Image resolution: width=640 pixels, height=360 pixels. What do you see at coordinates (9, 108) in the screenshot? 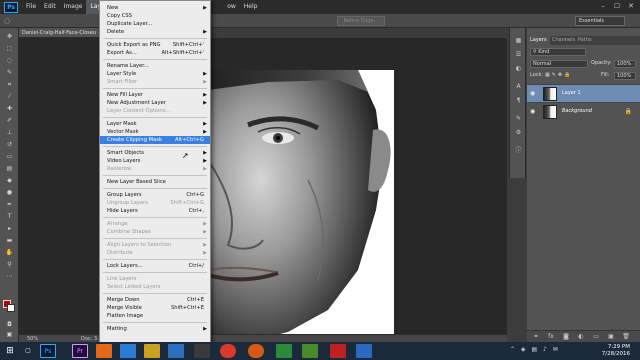
I see `healing-tool-icon: ✚` at bounding box center [9, 108].